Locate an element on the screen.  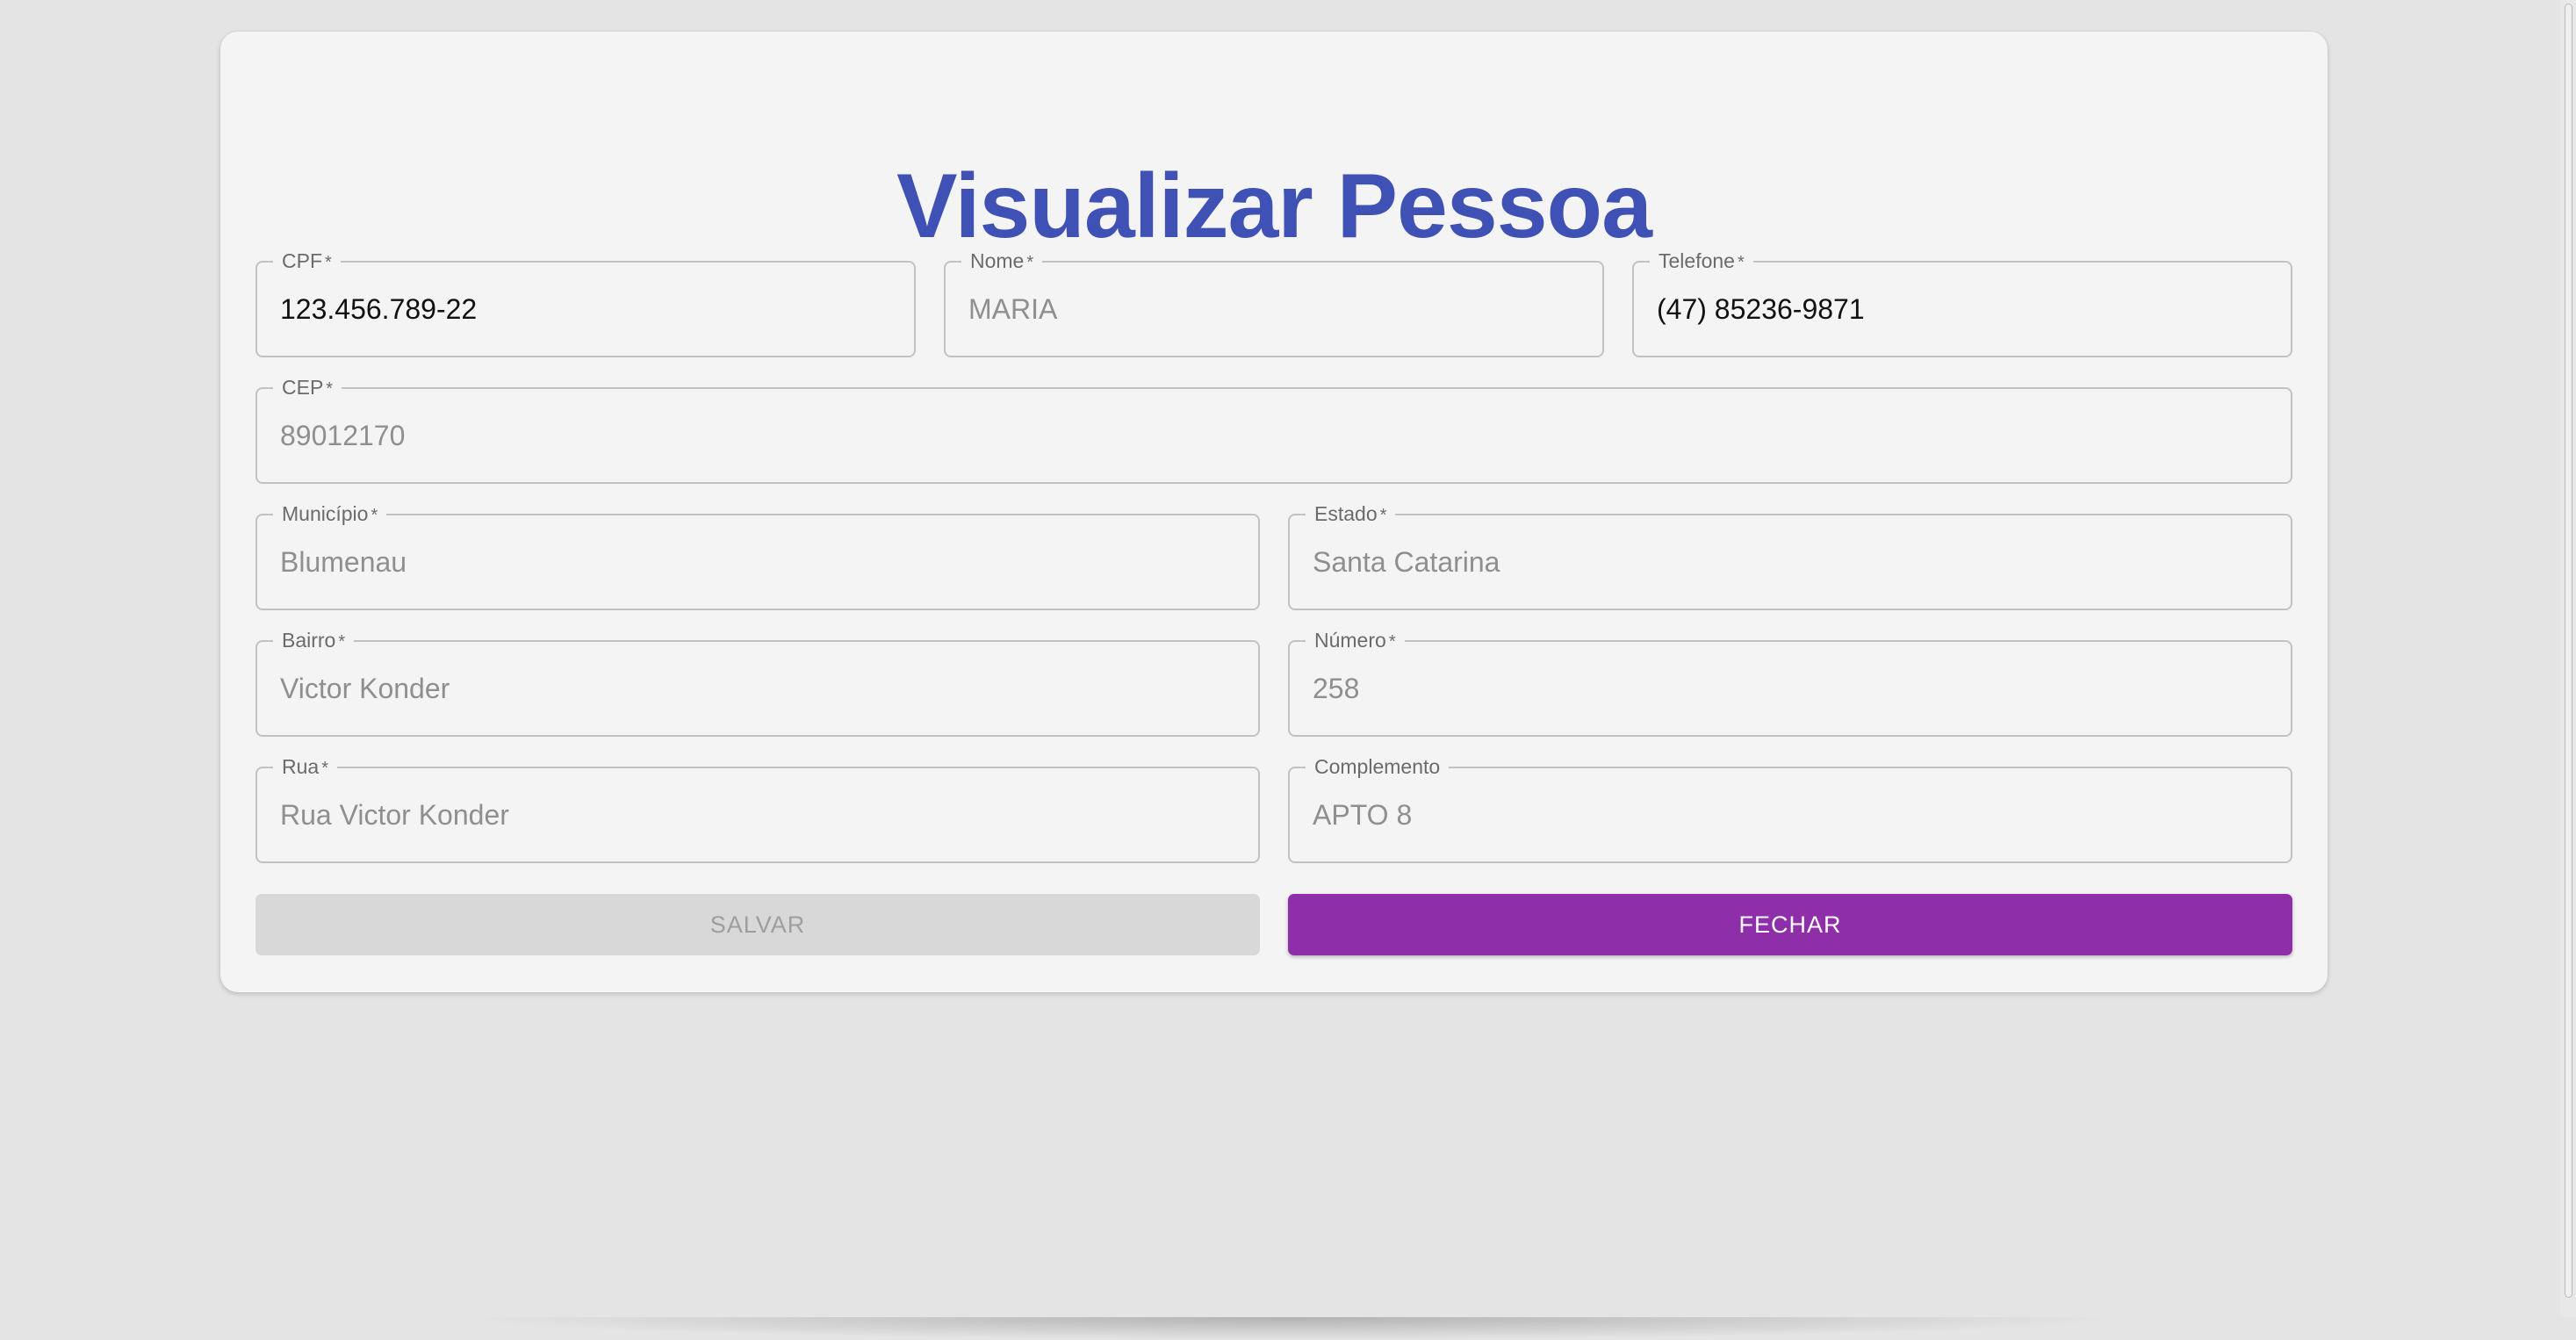
rua-field: Rua * is located at coordinates (757, 808).